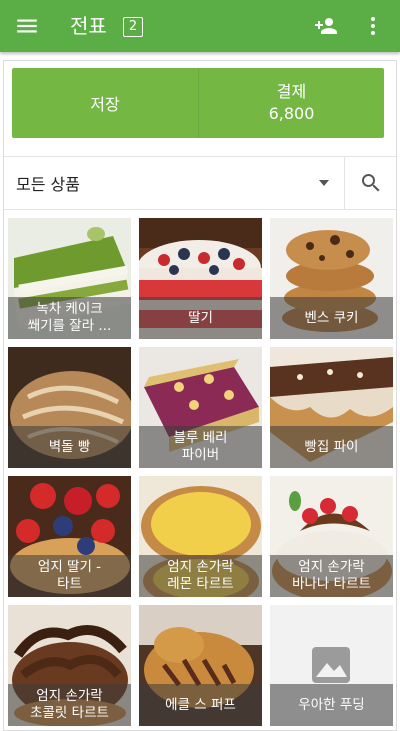 The height and width of the screenshot is (731, 400). Describe the element at coordinates (69, 407) in the screenshot. I see `product-tile: 벽돌 빵` at that location.